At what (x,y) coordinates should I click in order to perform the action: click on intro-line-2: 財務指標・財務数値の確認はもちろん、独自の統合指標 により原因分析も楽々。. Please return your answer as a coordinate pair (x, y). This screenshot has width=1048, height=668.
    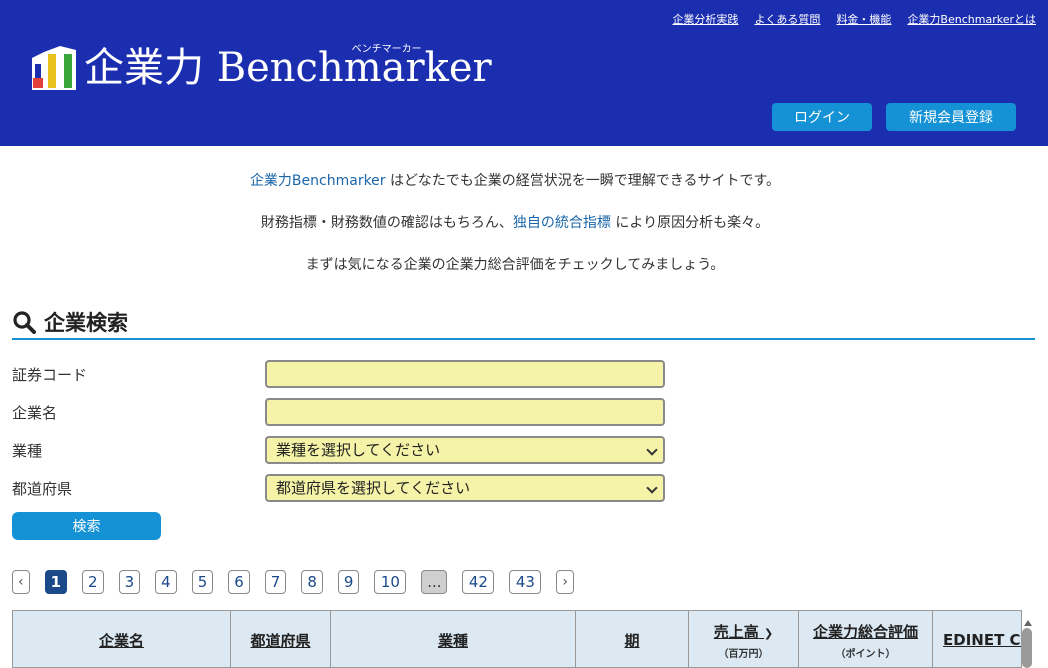
    Looking at the image, I should click on (515, 223).